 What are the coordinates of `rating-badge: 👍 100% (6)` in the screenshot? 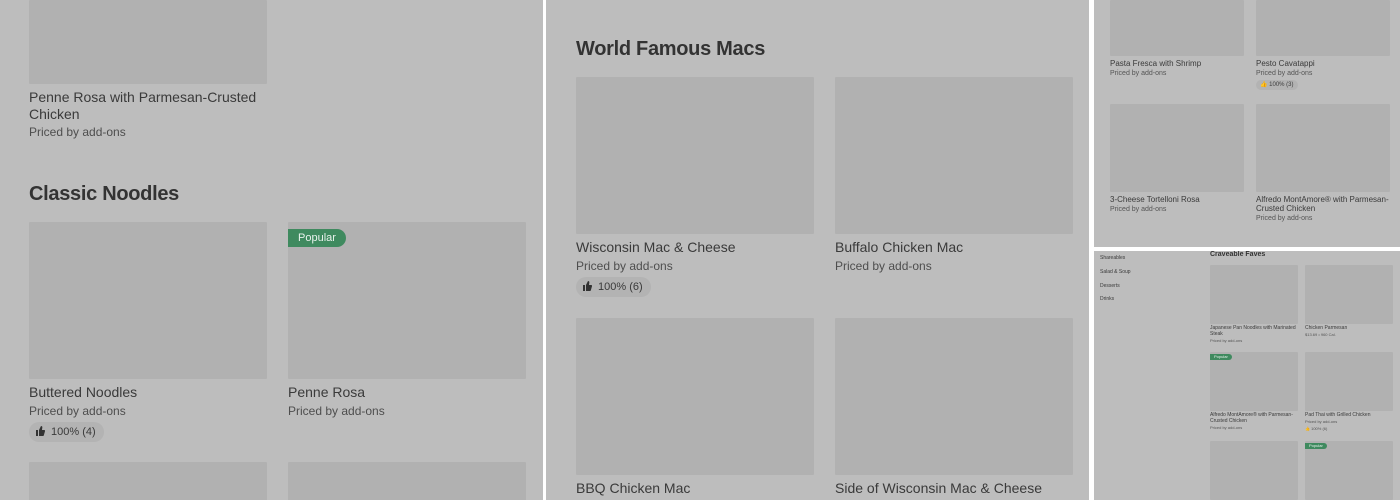 It's located at (1316, 428).